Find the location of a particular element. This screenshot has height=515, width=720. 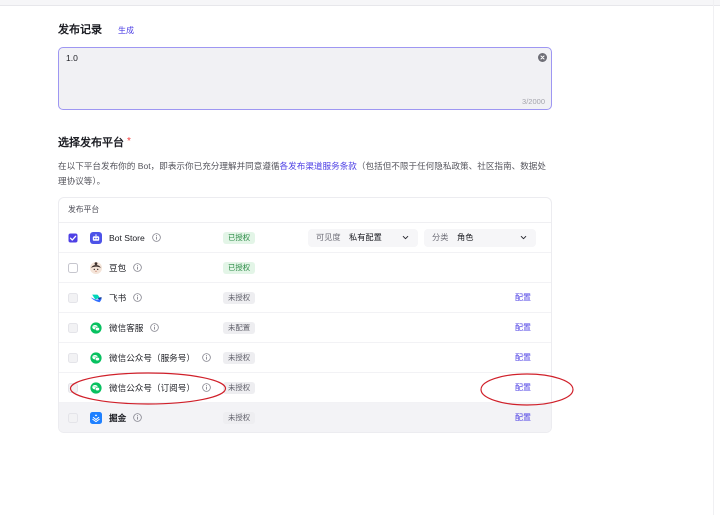

platform-name: 掘金 is located at coordinates (118, 417).